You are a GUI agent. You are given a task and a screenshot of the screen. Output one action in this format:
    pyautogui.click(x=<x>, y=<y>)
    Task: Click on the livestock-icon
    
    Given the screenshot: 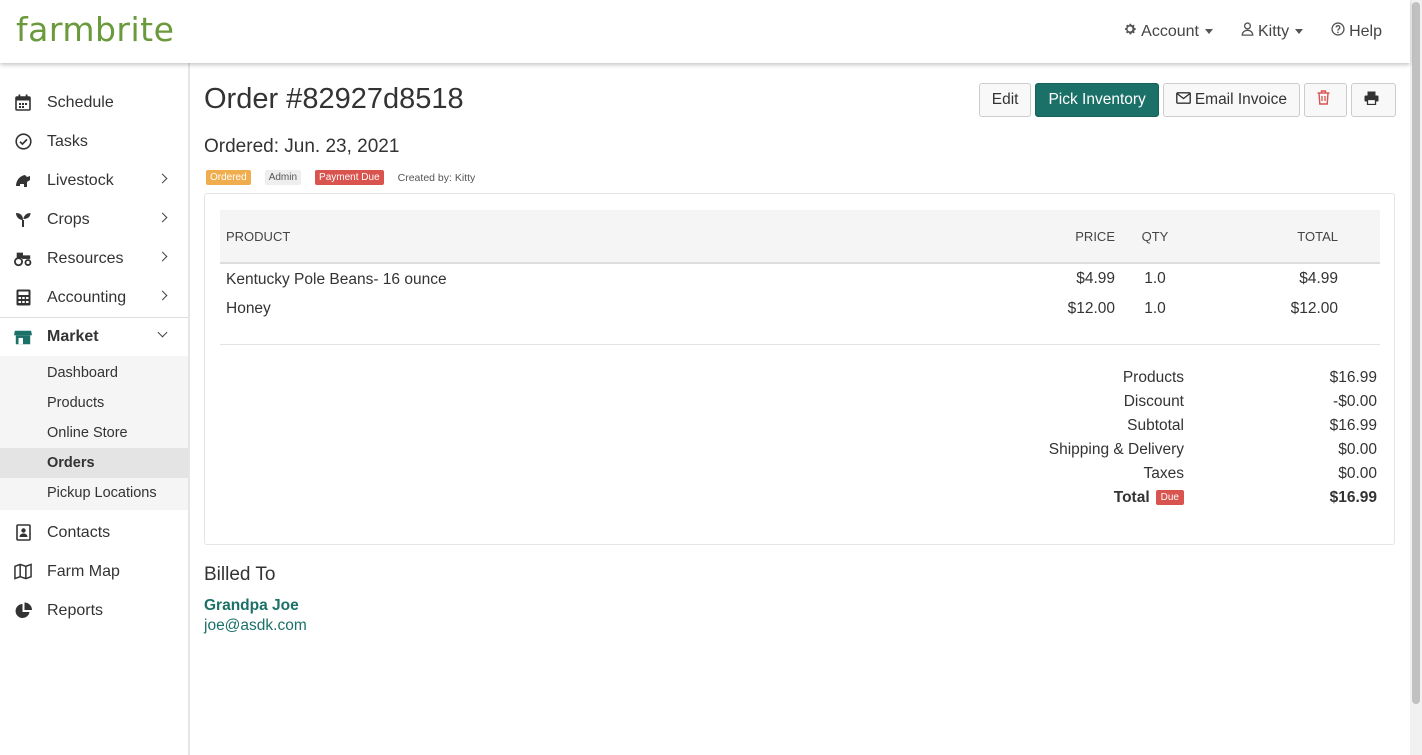 What is the action you would take?
    pyautogui.click(x=23, y=181)
    